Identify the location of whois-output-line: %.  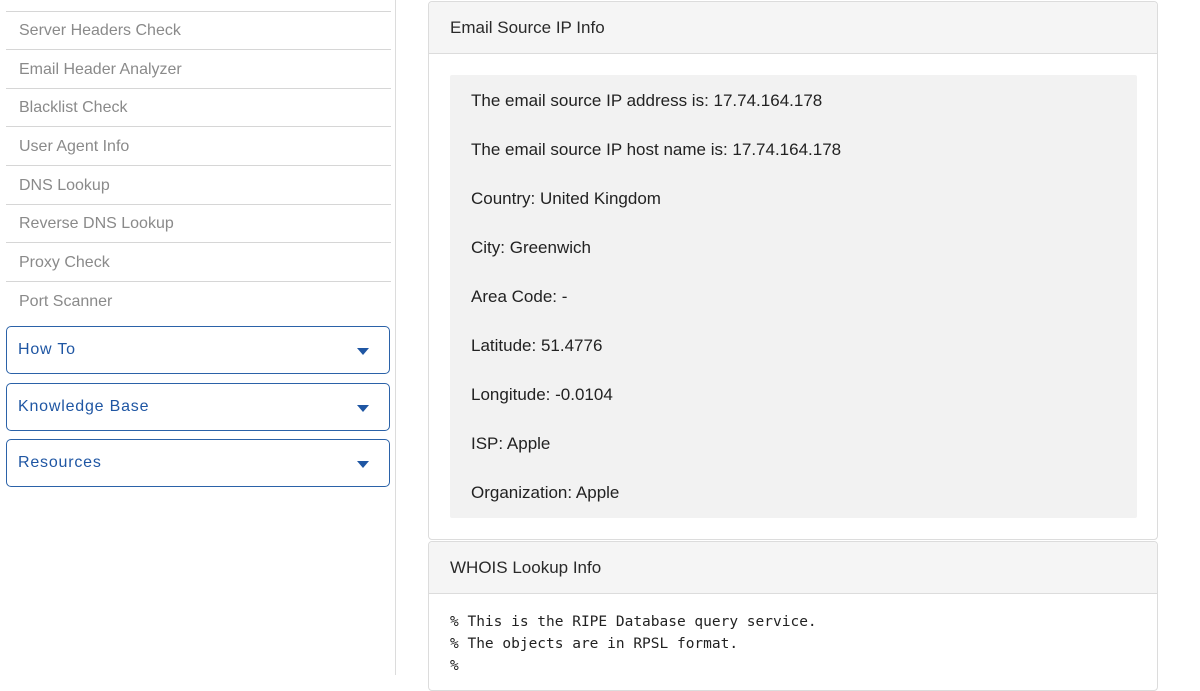
(454, 666).